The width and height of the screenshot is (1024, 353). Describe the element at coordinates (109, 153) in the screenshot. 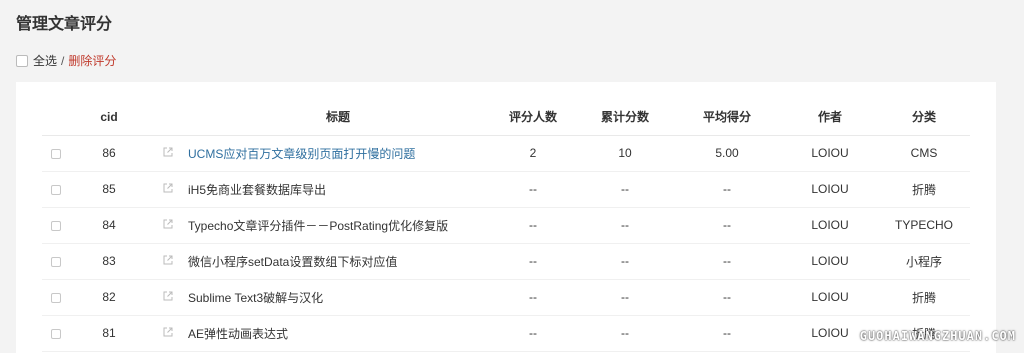

I see `row-cid: 86` at that location.